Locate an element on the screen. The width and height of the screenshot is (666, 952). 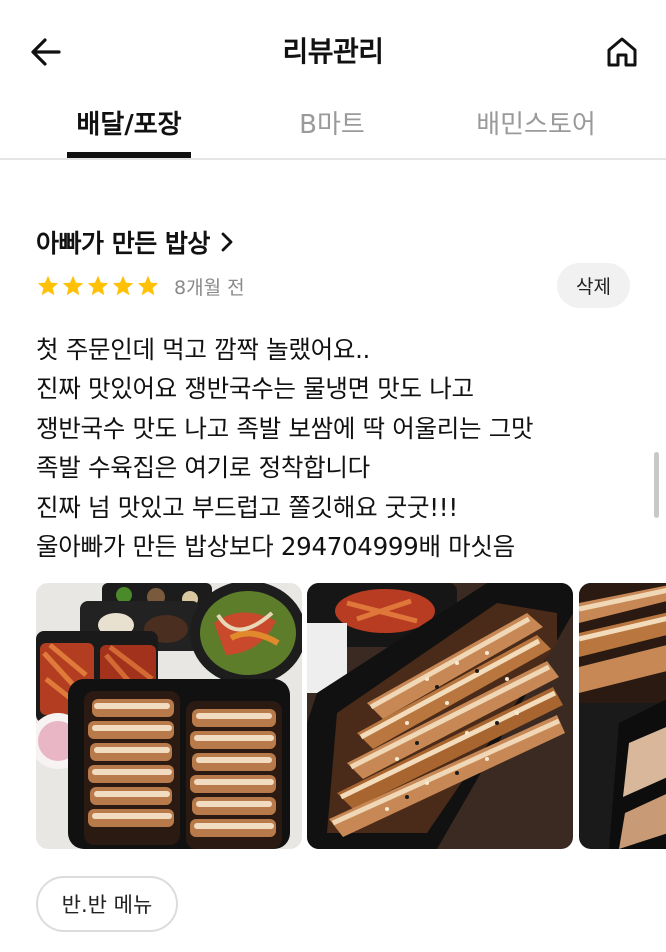
review-line: 첫 주문인데 먹고 깜짝 놀랬어요.. is located at coordinates (203, 349).